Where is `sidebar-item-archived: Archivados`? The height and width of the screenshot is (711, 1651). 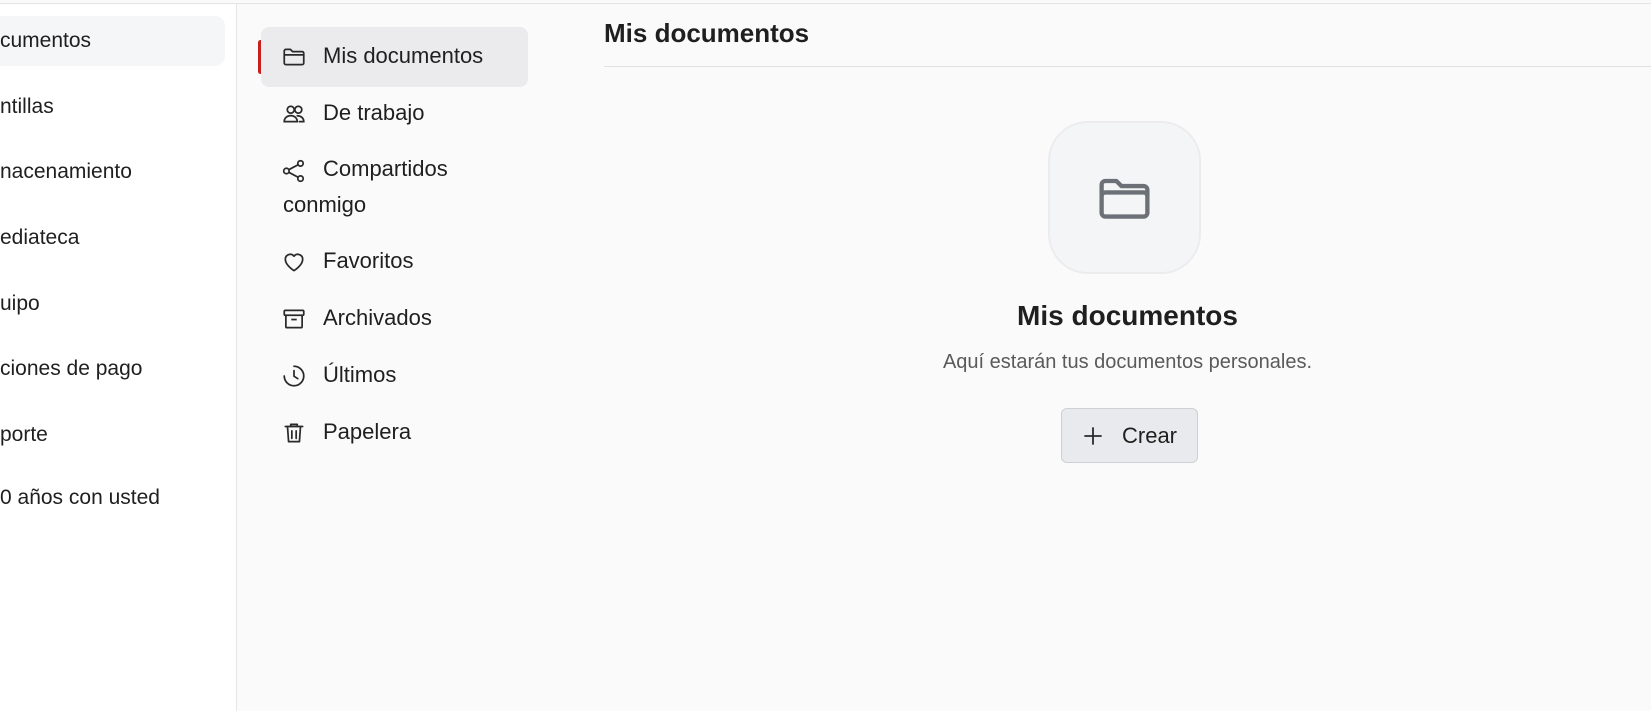 sidebar-item-archived: Archivados is located at coordinates (394, 318).